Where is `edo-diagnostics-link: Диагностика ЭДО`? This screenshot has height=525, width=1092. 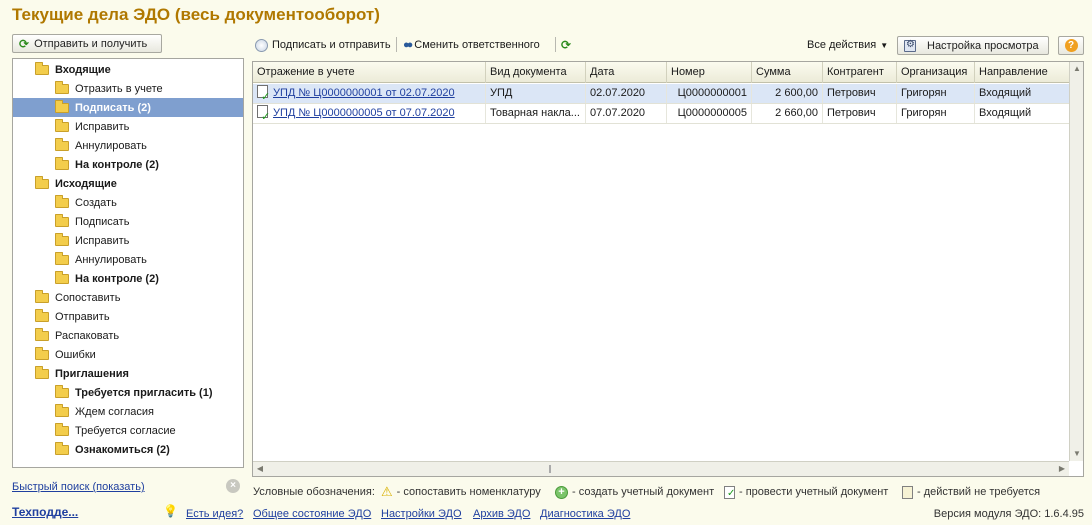
edo-diagnostics-link: Диагностика ЭДО is located at coordinates (585, 514).